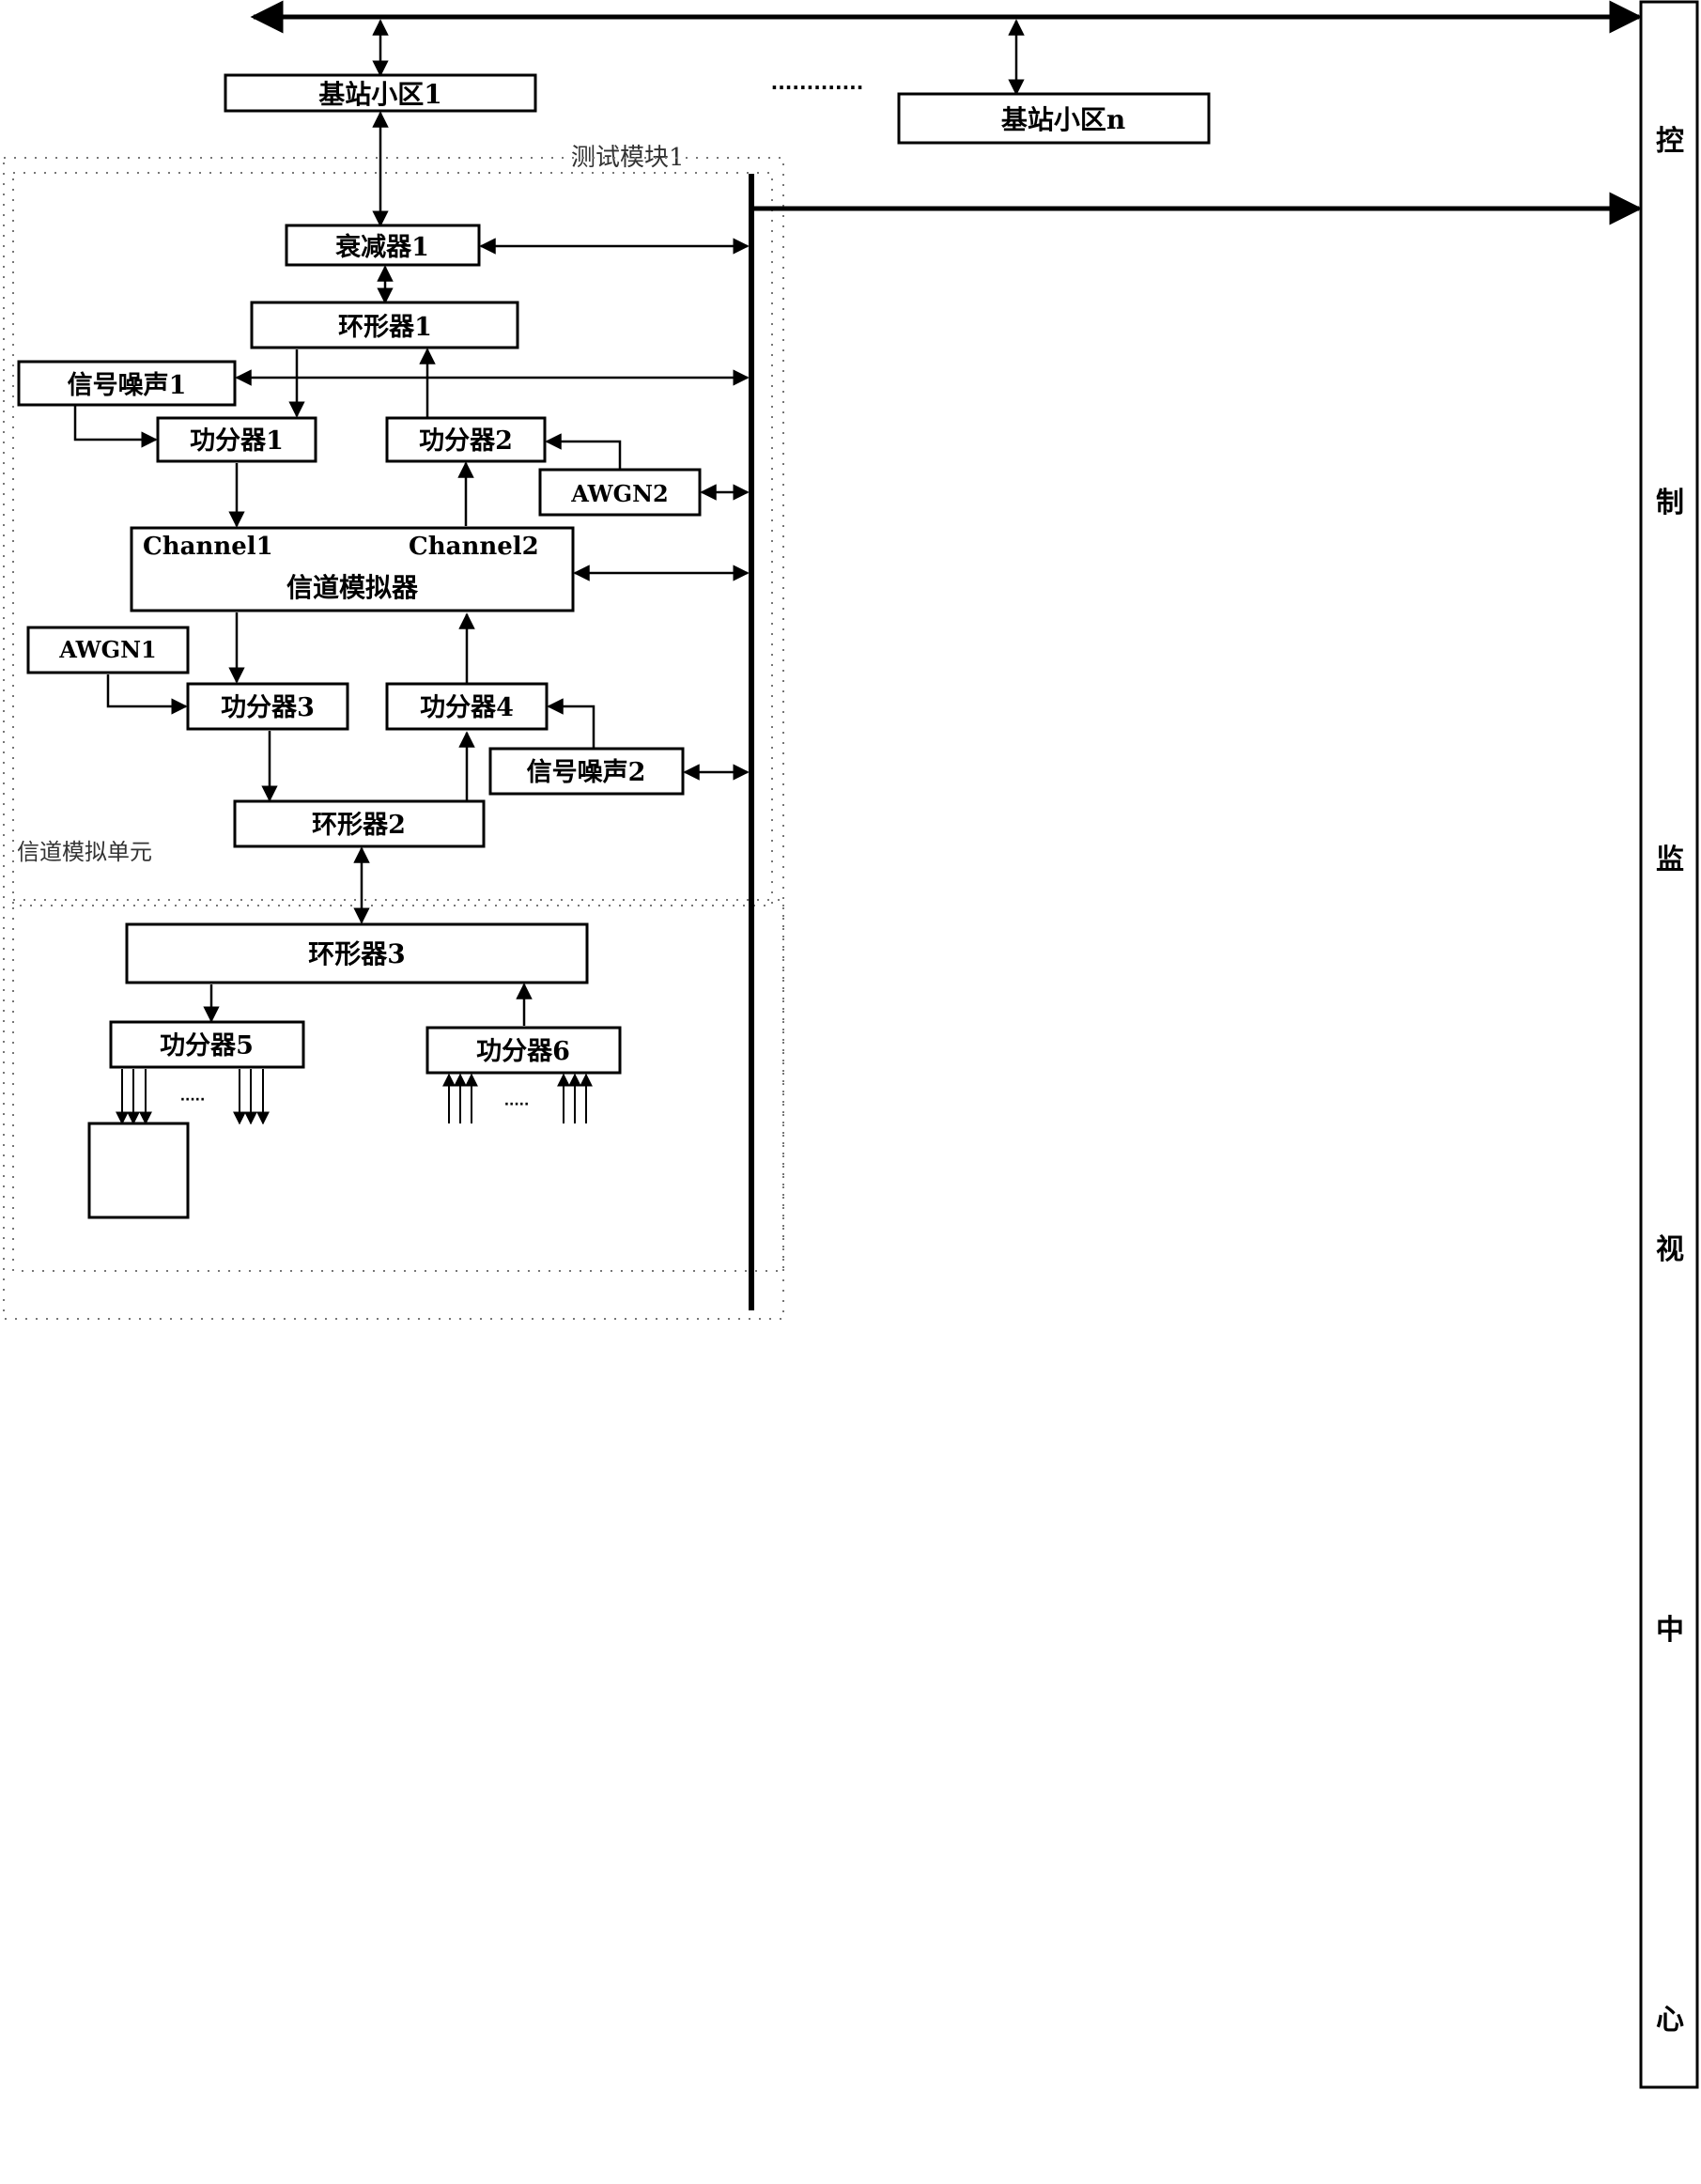 The height and width of the screenshot is (2184, 1701). What do you see at coordinates (619, 493) in the screenshot?
I see `awgn-2-label: AWGN2` at bounding box center [619, 493].